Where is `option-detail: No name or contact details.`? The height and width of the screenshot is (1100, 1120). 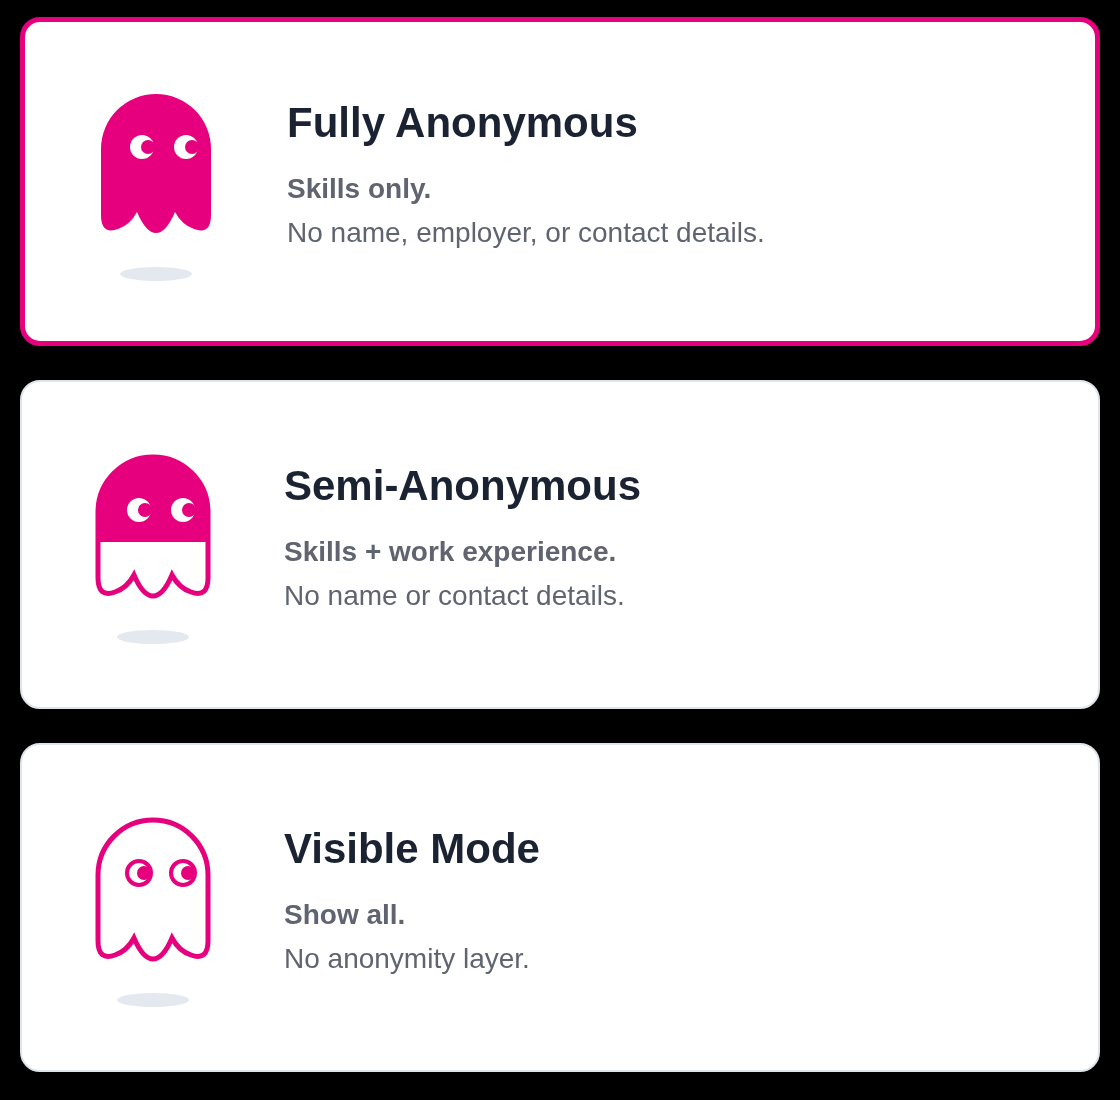
option-detail: No name or contact details. is located at coordinates (455, 596).